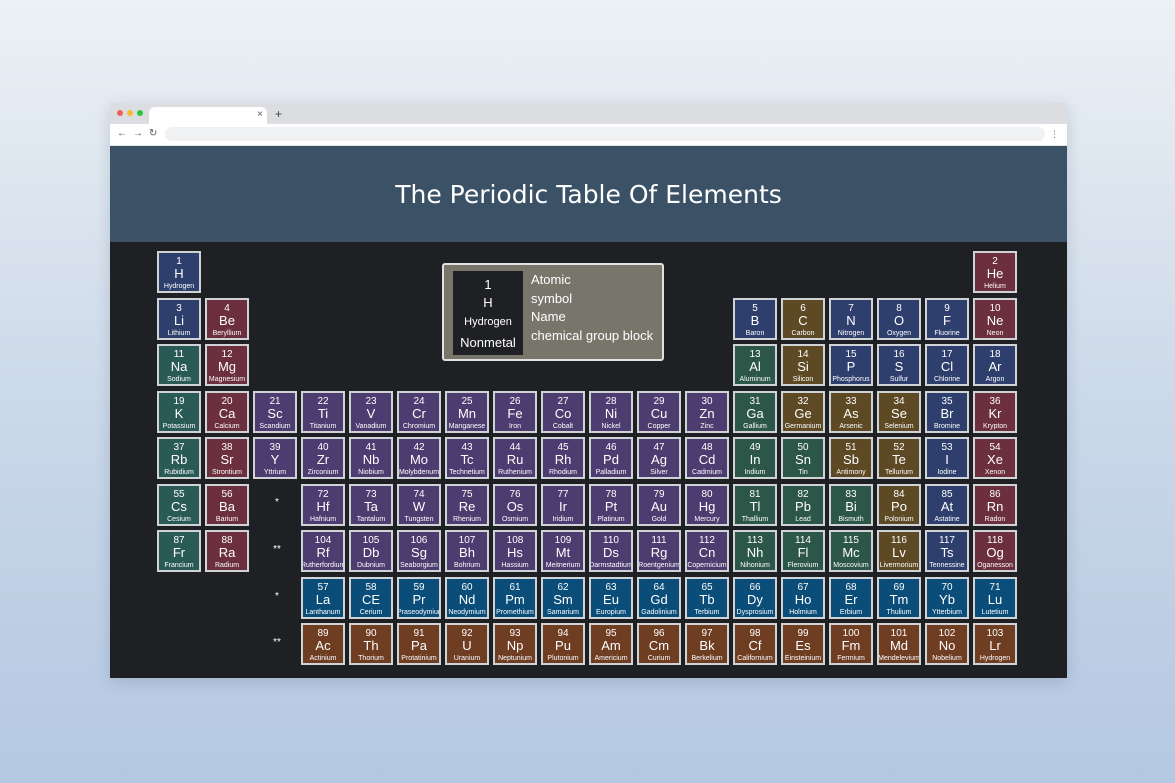 This screenshot has height=783, width=1175. I want to click on element-am: 95 Am Americium, so click(611, 644).